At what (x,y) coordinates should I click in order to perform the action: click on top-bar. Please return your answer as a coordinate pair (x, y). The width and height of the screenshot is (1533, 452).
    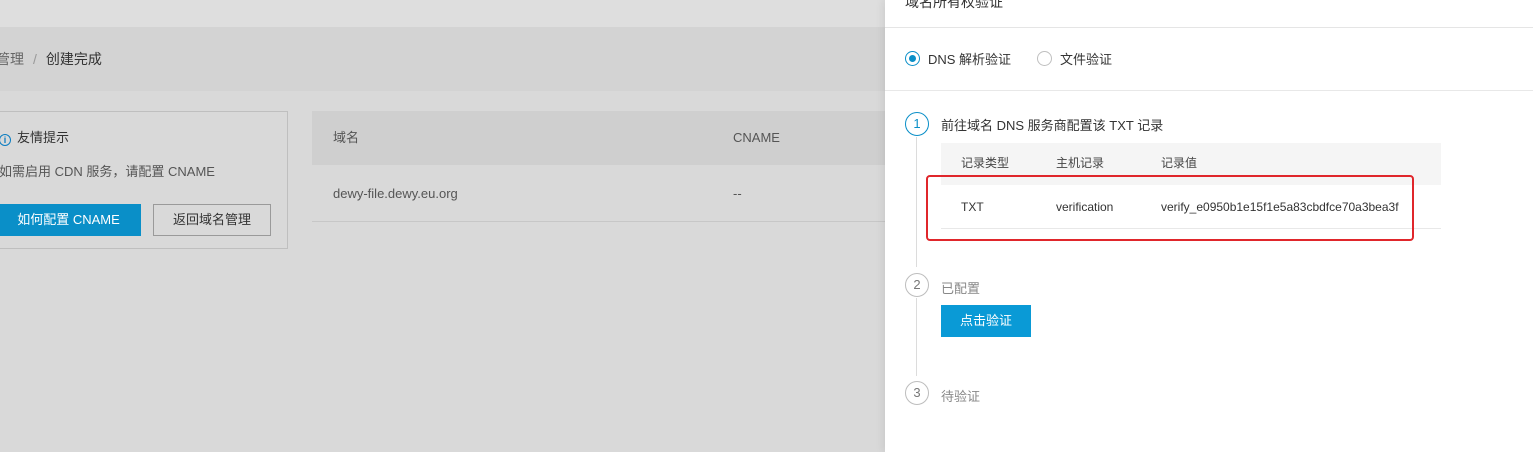
    Looking at the image, I should click on (442, 13).